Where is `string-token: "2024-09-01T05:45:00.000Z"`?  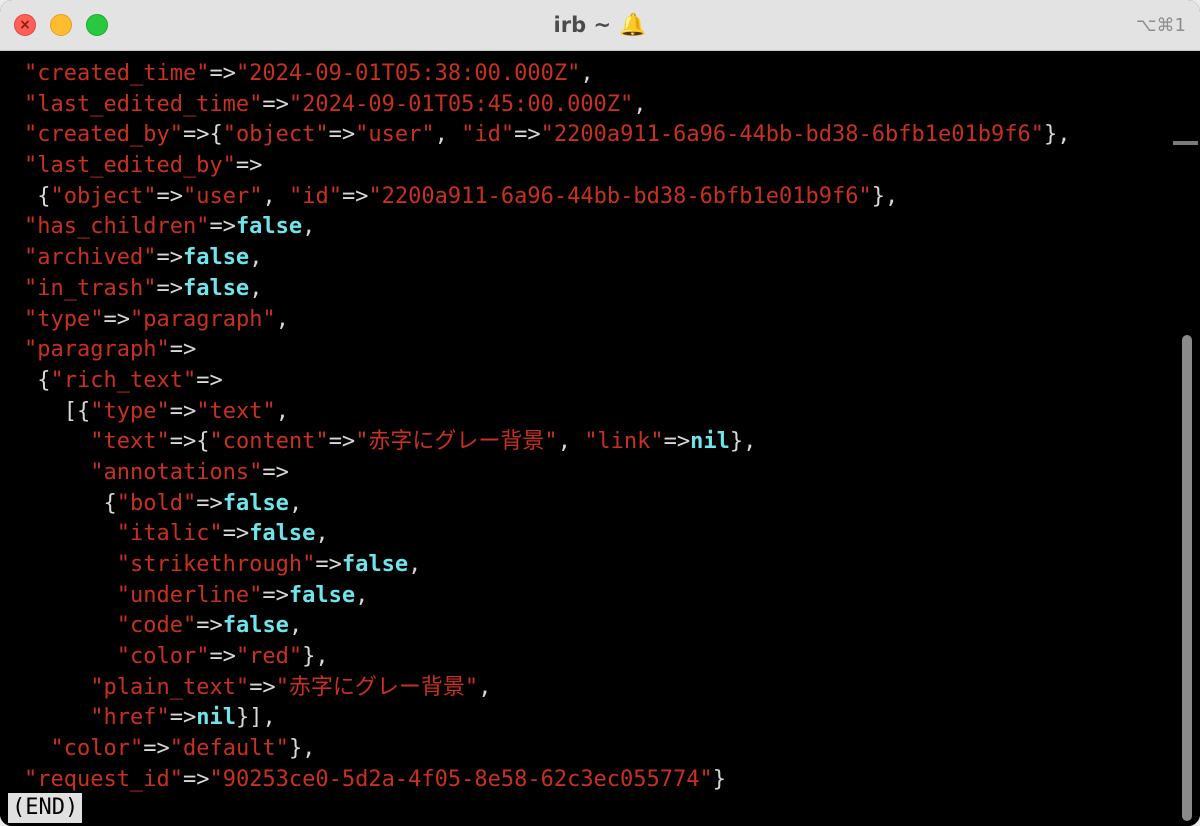
string-token: "2024-09-01T05:45:00.000Z" is located at coordinates (461, 104).